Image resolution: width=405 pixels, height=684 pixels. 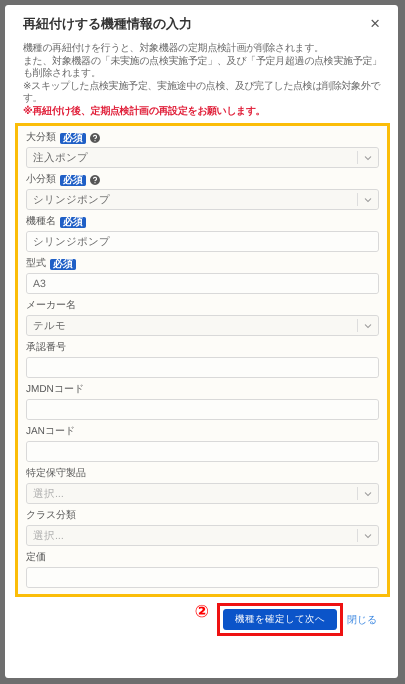 What do you see at coordinates (202, 199) in the screenshot?
I see `select-field: シリンジポンプ` at bounding box center [202, 199].